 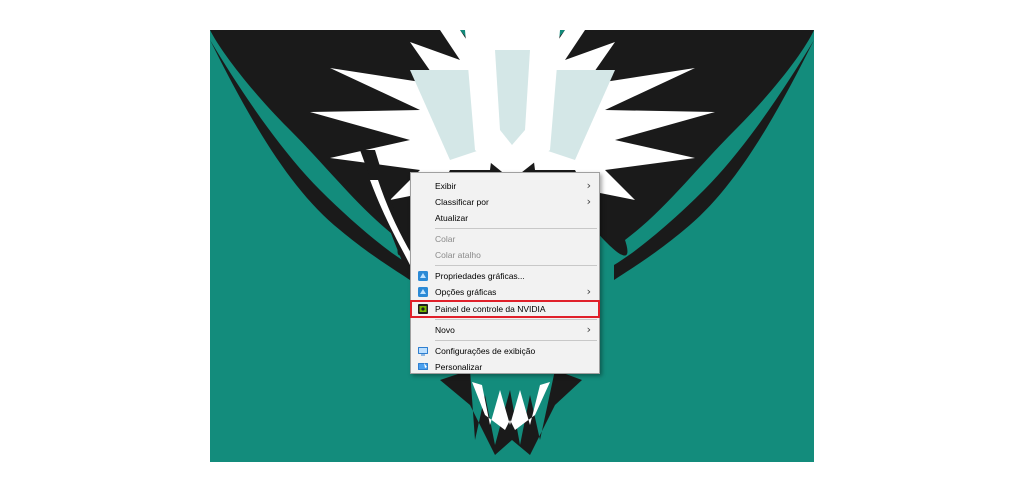 I want to click on nvidia-icon, so click(x=423, y=309).